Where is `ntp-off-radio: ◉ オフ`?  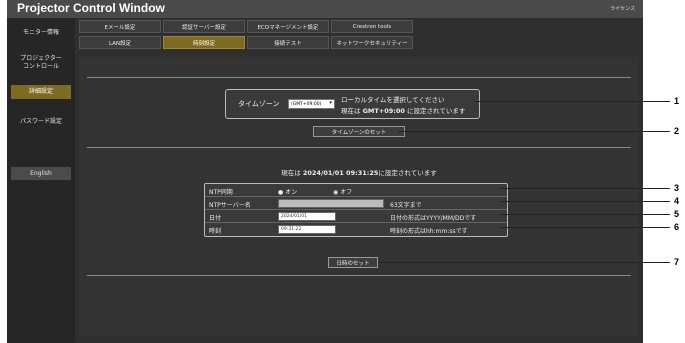 ntp-off-radio: ◉ オフ is located at coordinates (342, 191).